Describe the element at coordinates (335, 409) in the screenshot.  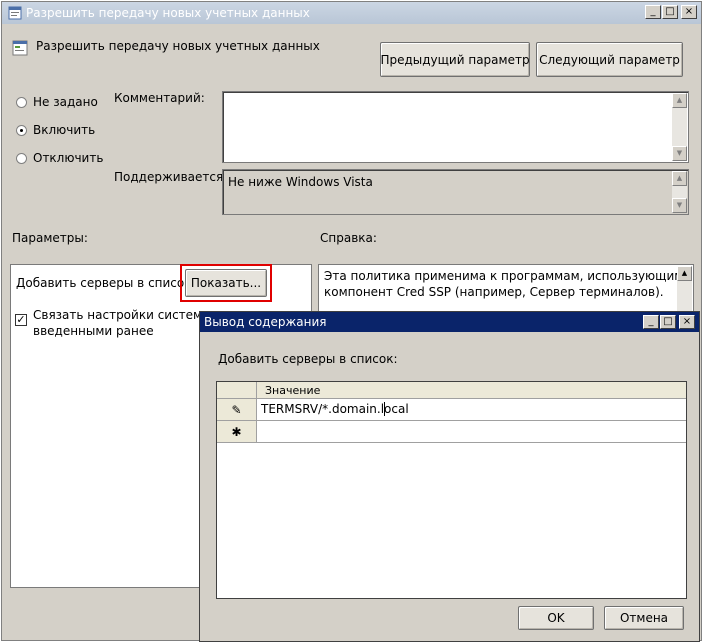
I see `row-value: TERMSRV/*.domain.local` at that location.